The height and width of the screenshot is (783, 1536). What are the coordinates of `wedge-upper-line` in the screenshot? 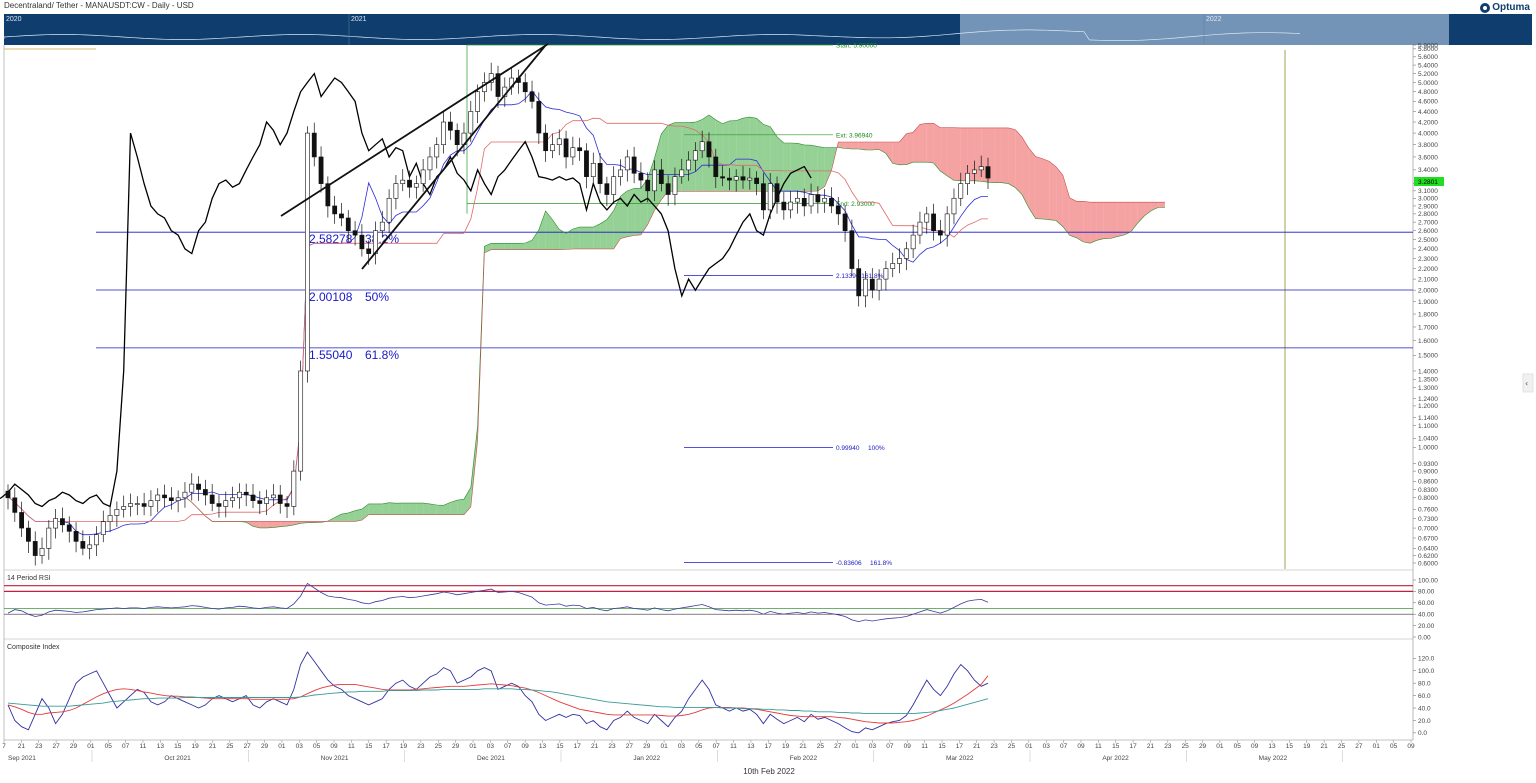 It's located at (414, 130).